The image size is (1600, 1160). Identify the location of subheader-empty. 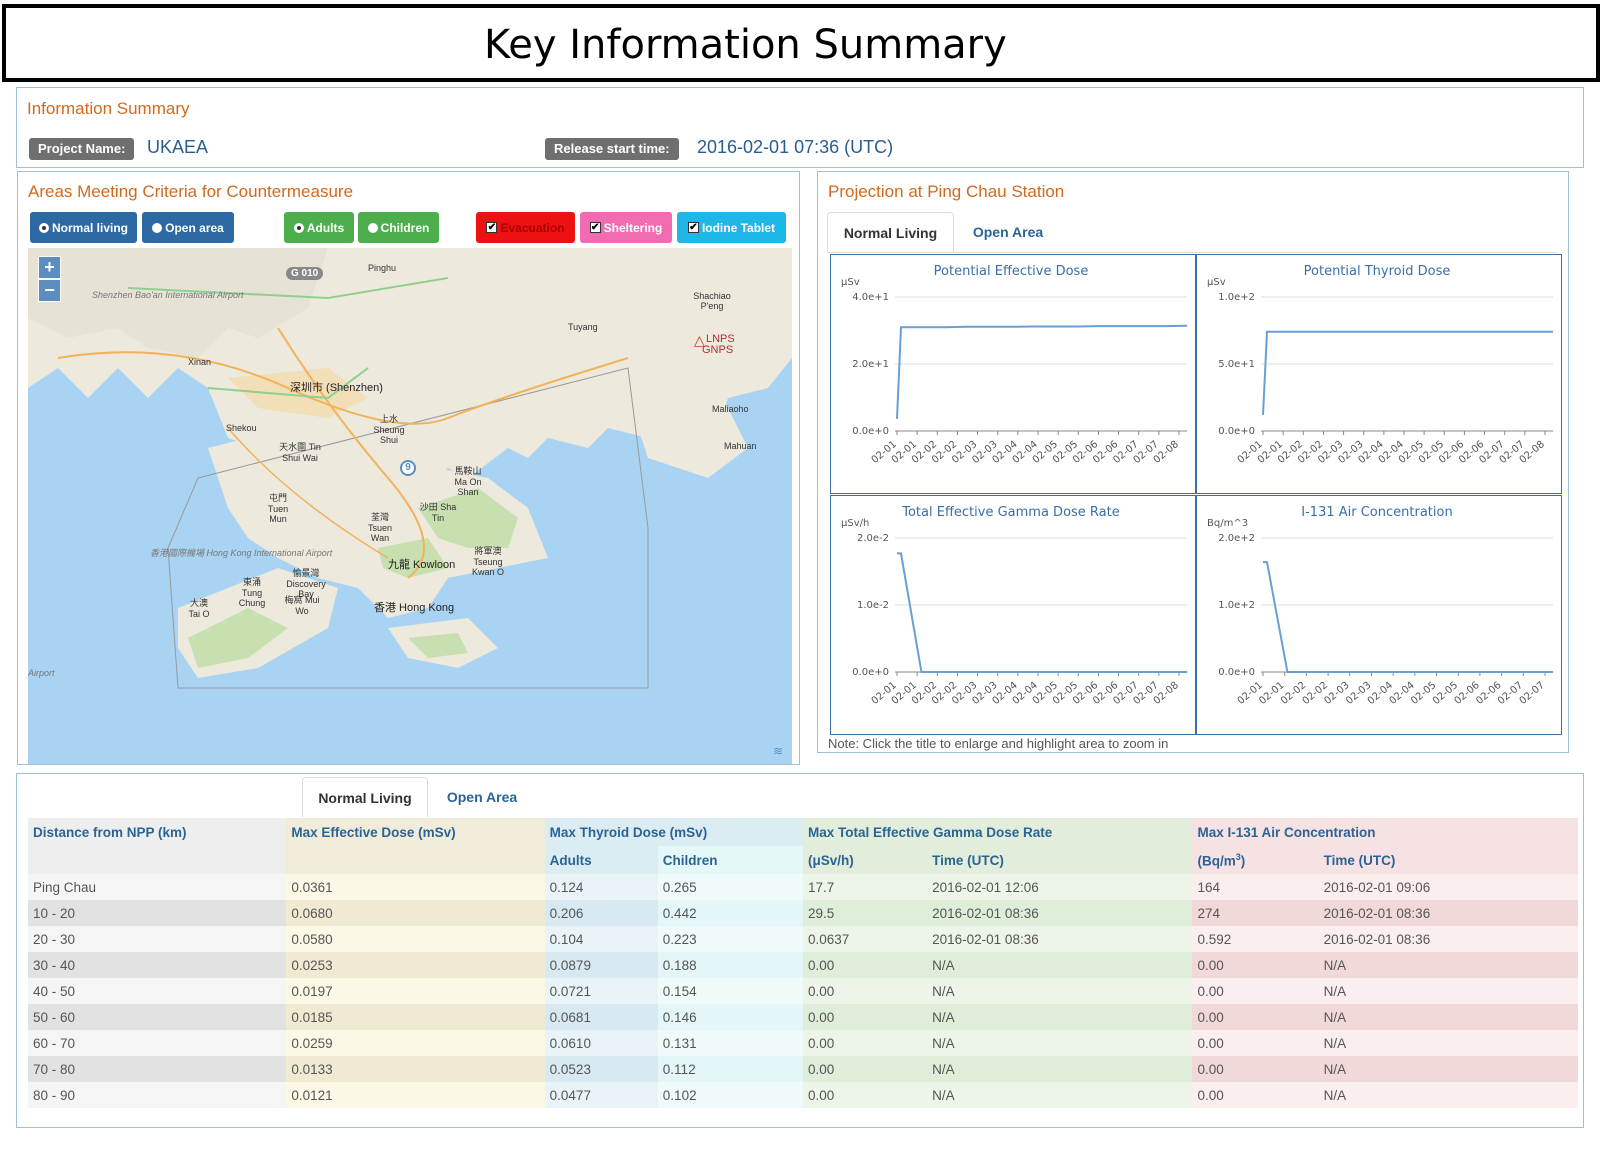
(157, 860).